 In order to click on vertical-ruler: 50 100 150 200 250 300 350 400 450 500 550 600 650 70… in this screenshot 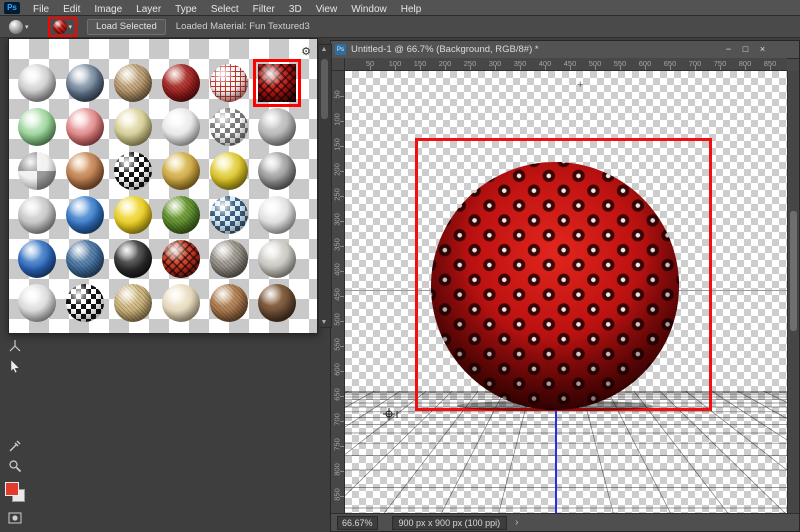, I will do `click(338, 292)`.